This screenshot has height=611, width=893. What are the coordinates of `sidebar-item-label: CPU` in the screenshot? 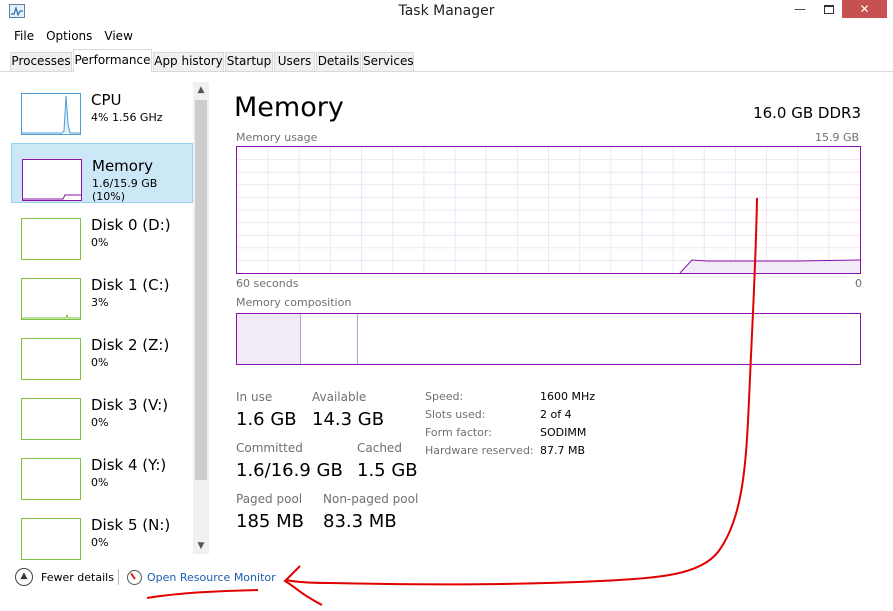 It's located at (106, 100).